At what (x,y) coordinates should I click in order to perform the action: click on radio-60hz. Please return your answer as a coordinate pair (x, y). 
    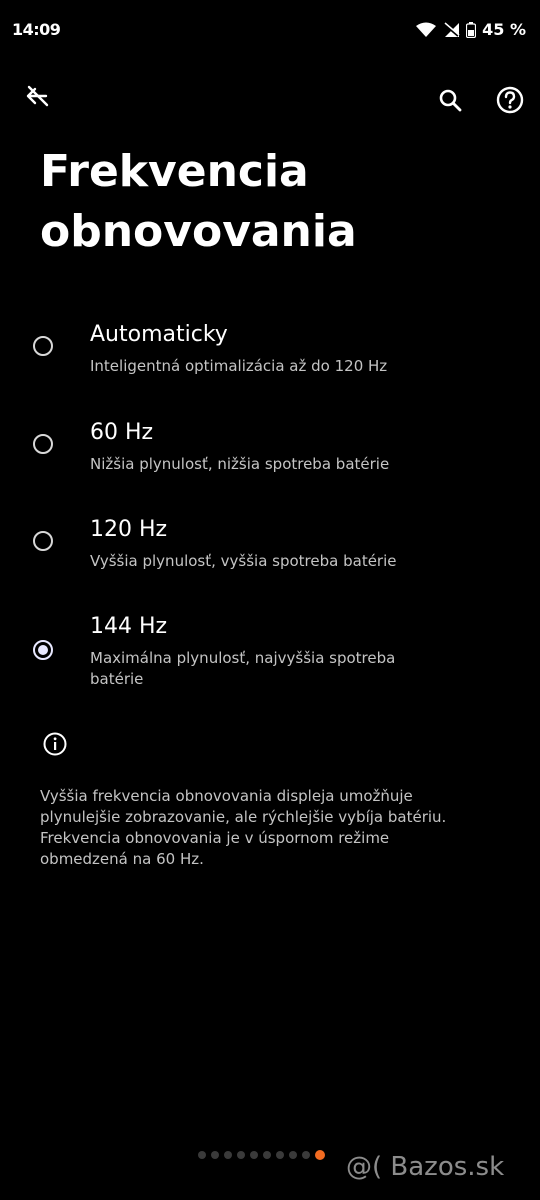
    Looking at the image, I should click on (43, 444).